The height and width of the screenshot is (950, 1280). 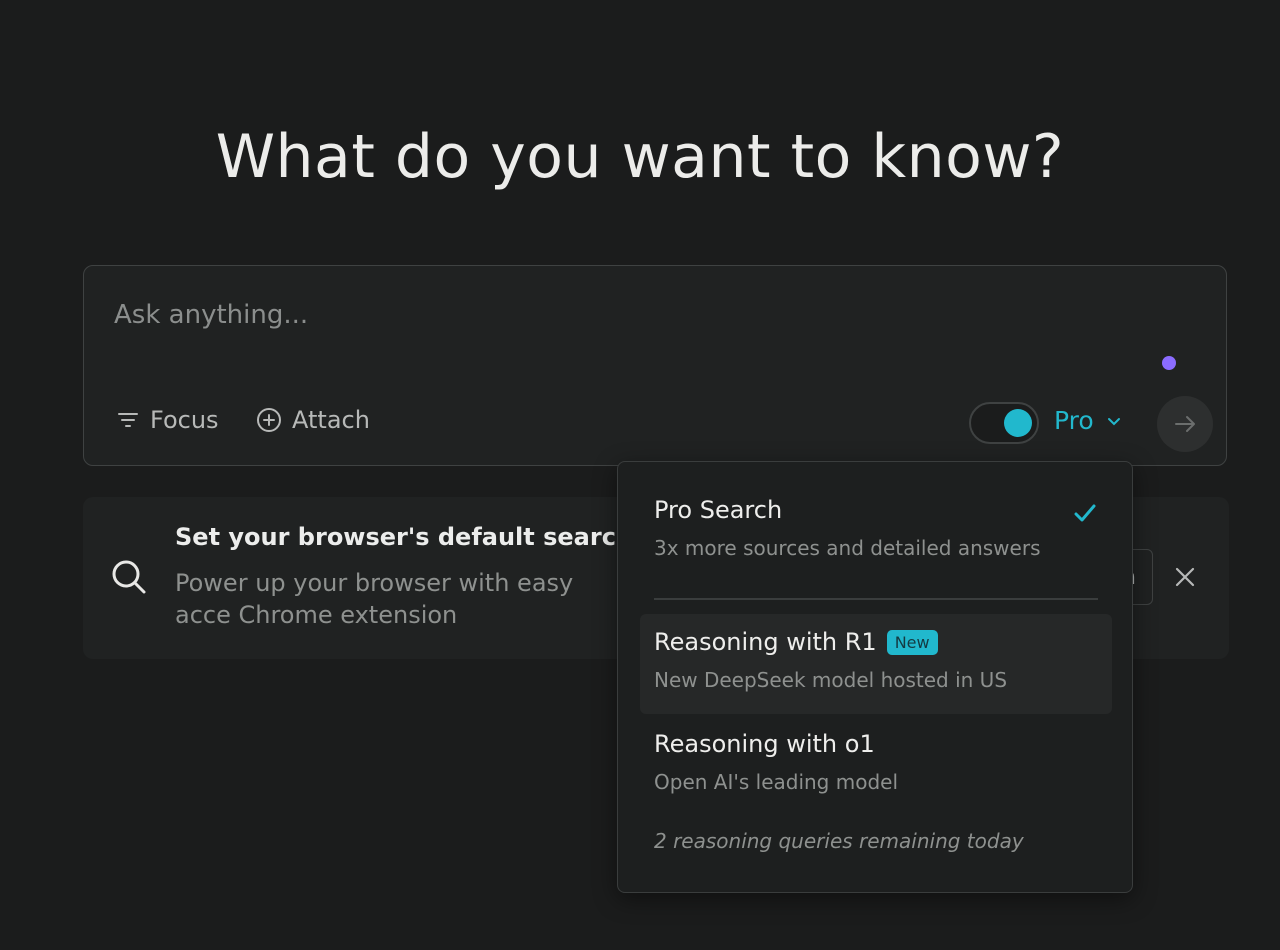 What do you see at coordinates (847, 548) in the screenshot?
I see `option-desc: 3x more sources and detailed answers` at bounding box center [847, 548].